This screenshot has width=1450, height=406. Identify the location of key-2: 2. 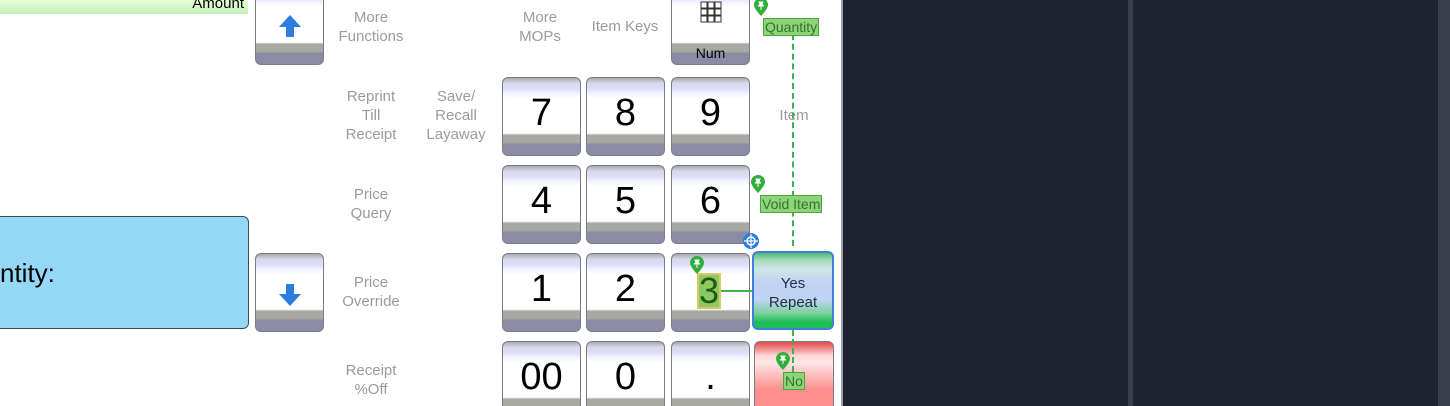
(625, 292).